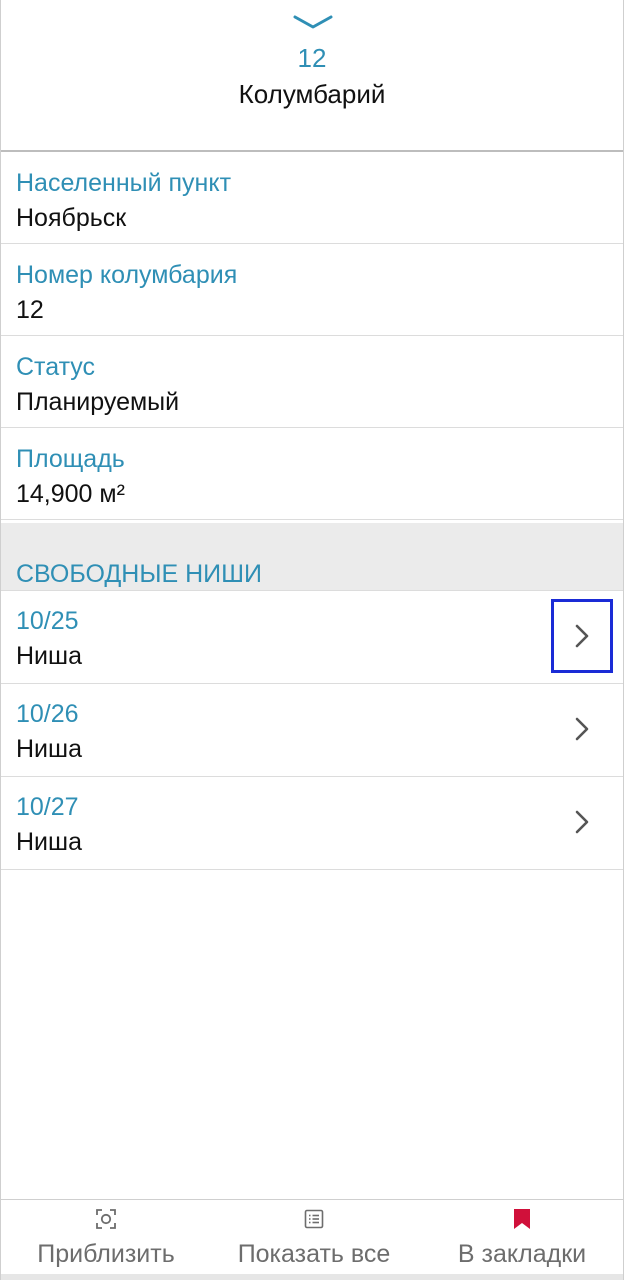 The height and width of the screenshot is (1280, 626). Describe the element at coordinates (312, 198) in the screenshot. I see `info-row-settlement: Населенный пункт Ноябрьск` at that location.